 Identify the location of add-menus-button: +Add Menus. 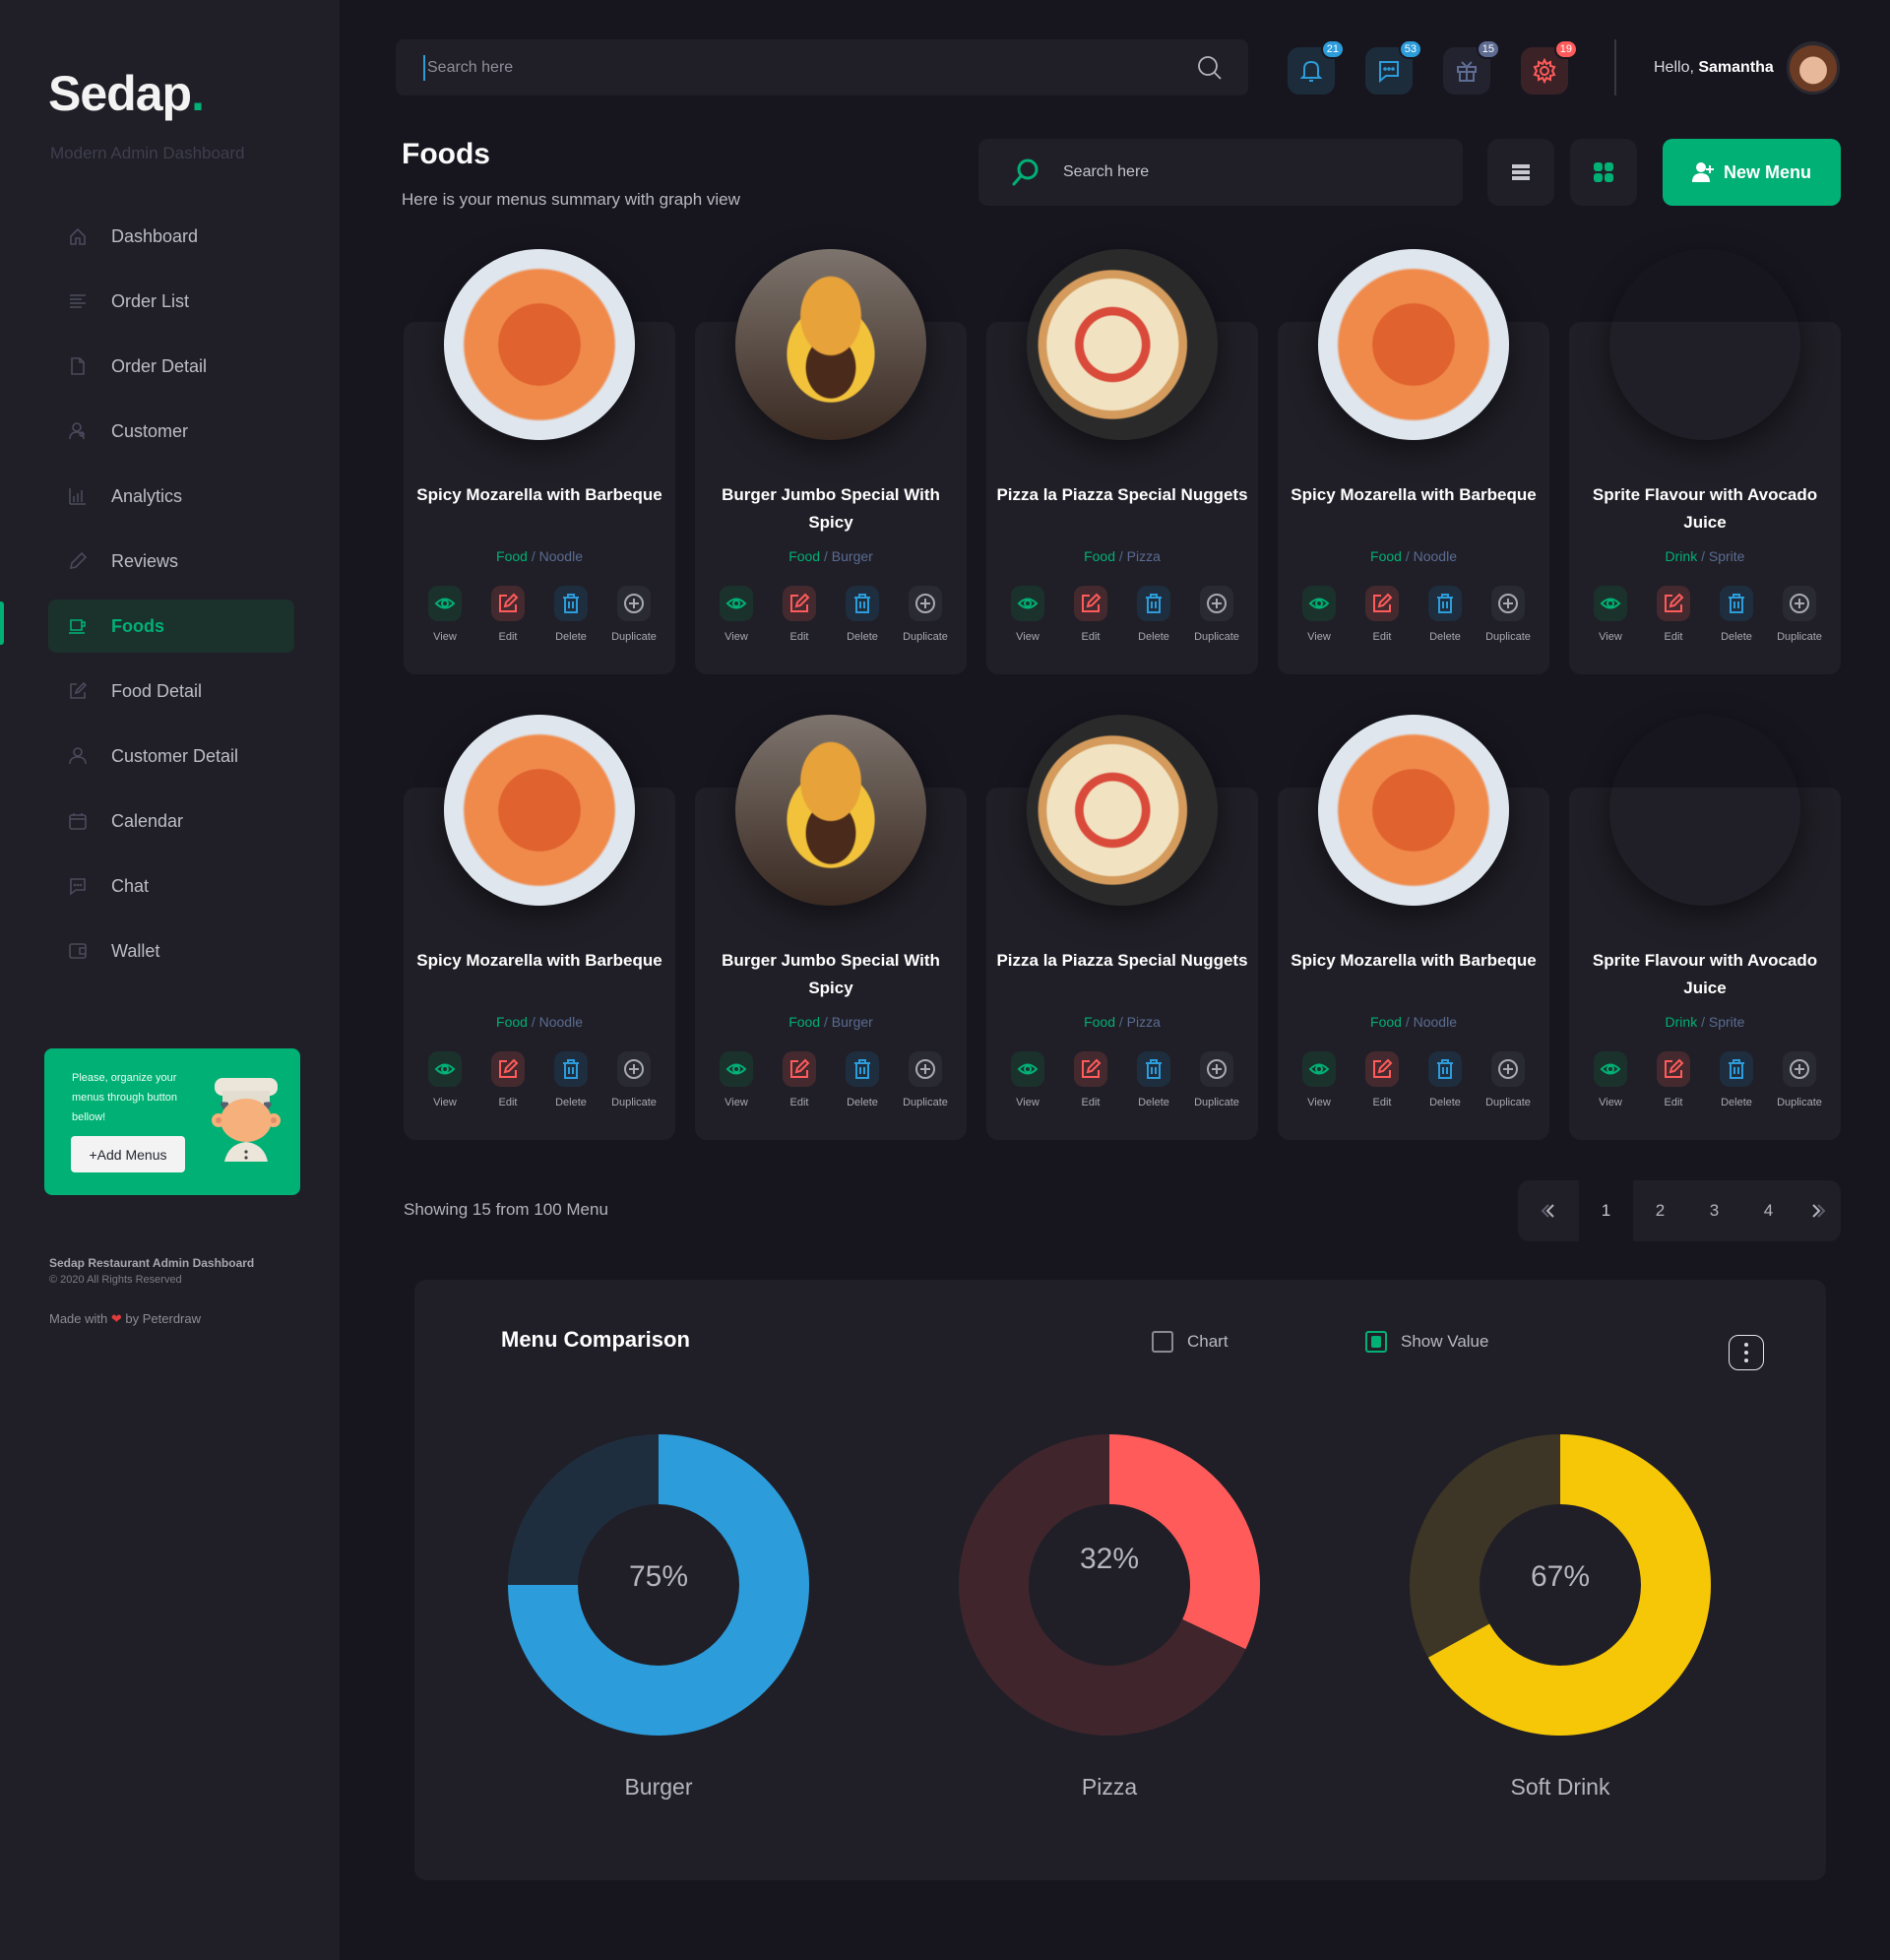
(128, 1154).